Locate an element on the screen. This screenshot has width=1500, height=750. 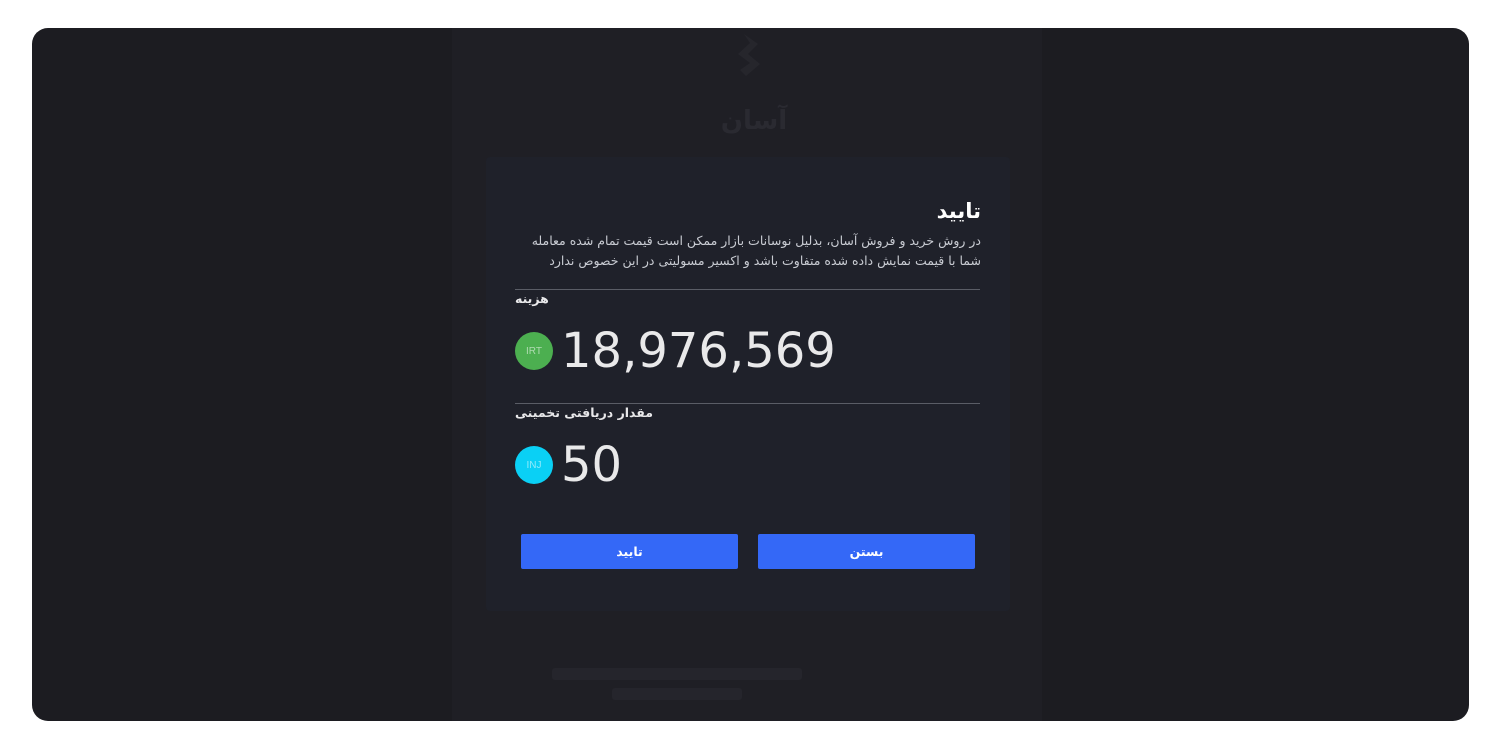
confirm-button: تایید is located at coordinates (629, 551).